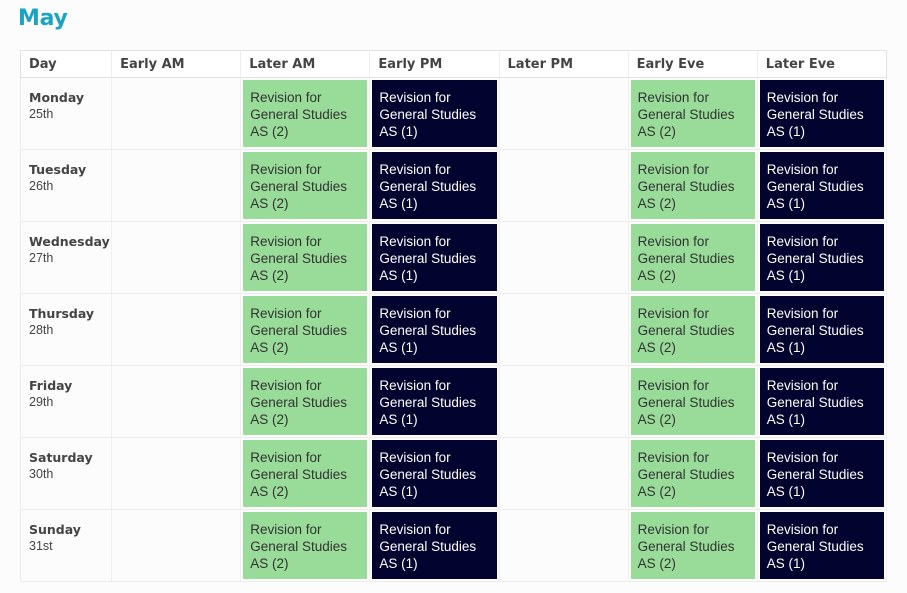 The height and width of the screenshot is (593, 907). I want to click on day-cell: Sunday 31st, so click(66, 546).